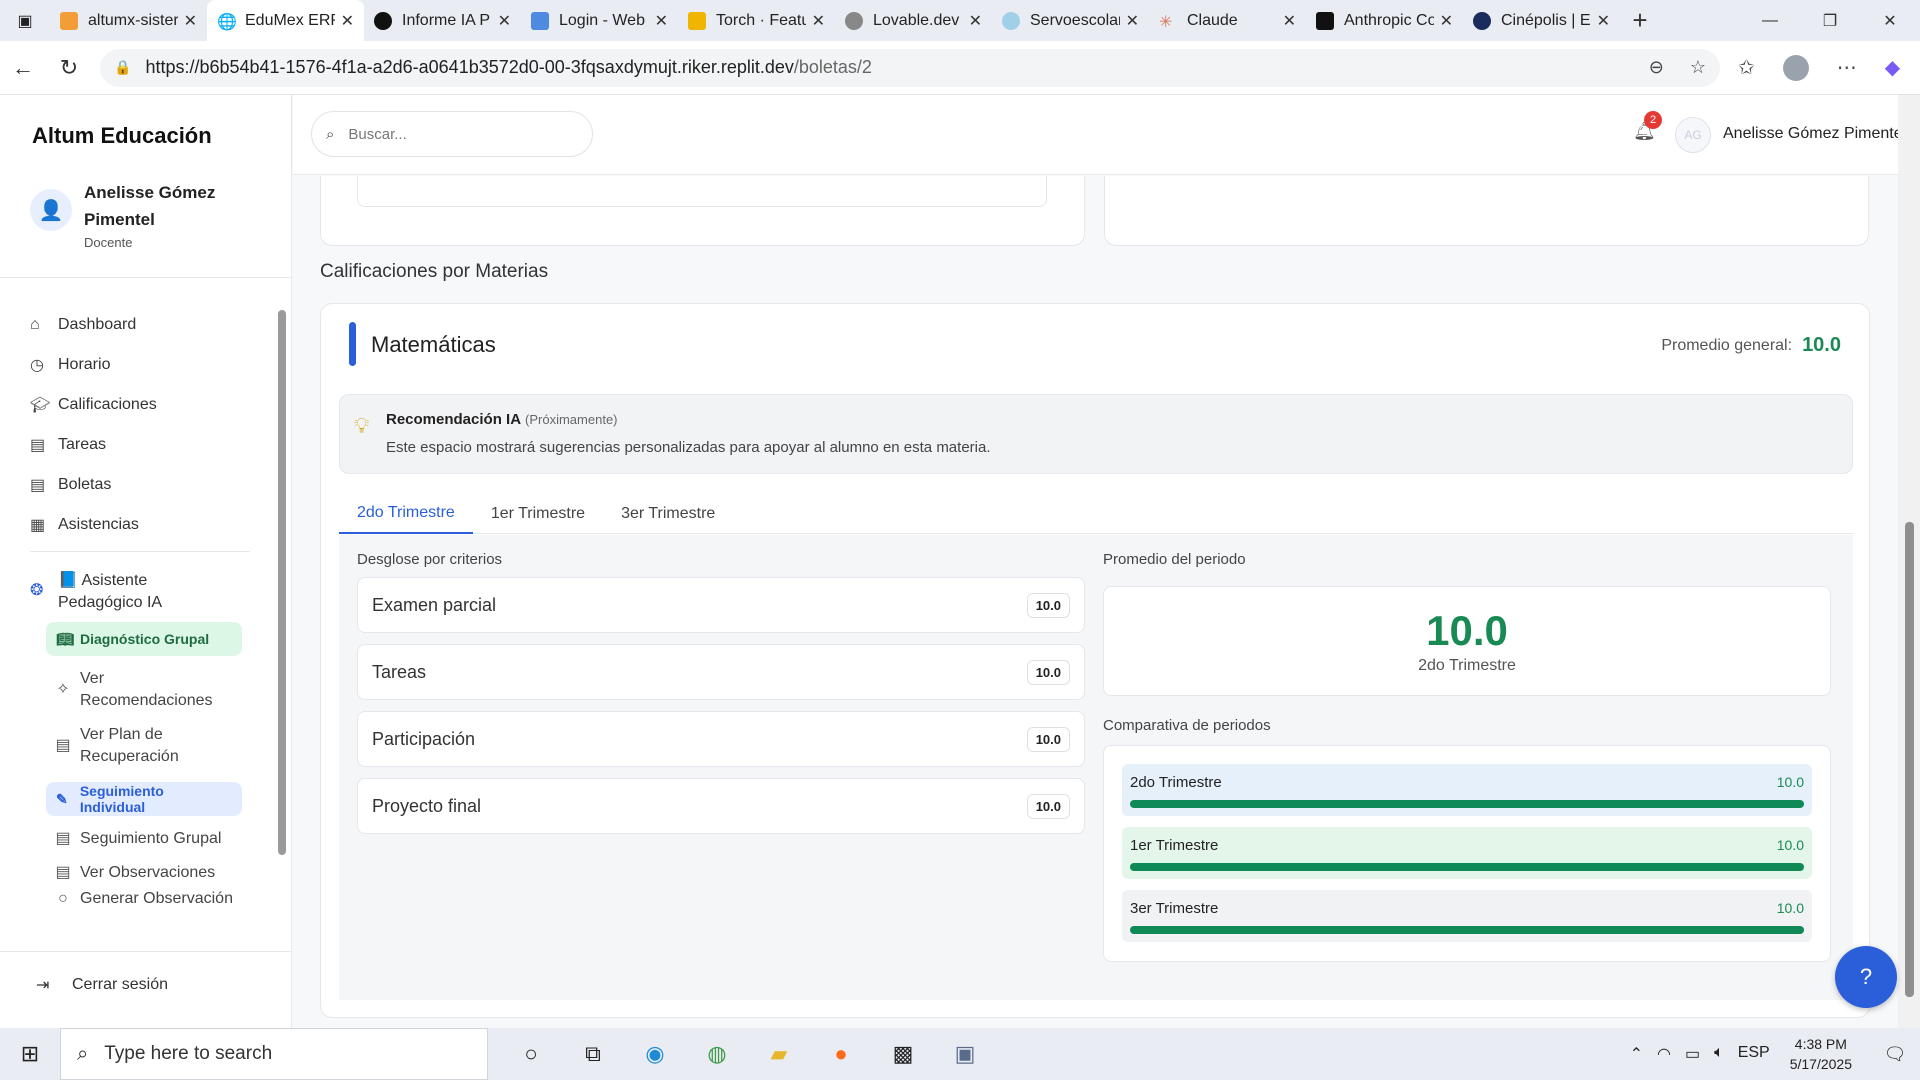 This screenshot has height=1080, width=1920. What do you see at coordinates (1698, 67) in the screenshot?
I see `favorite-star-icon: ☆` at bounding box center [1698, 67].